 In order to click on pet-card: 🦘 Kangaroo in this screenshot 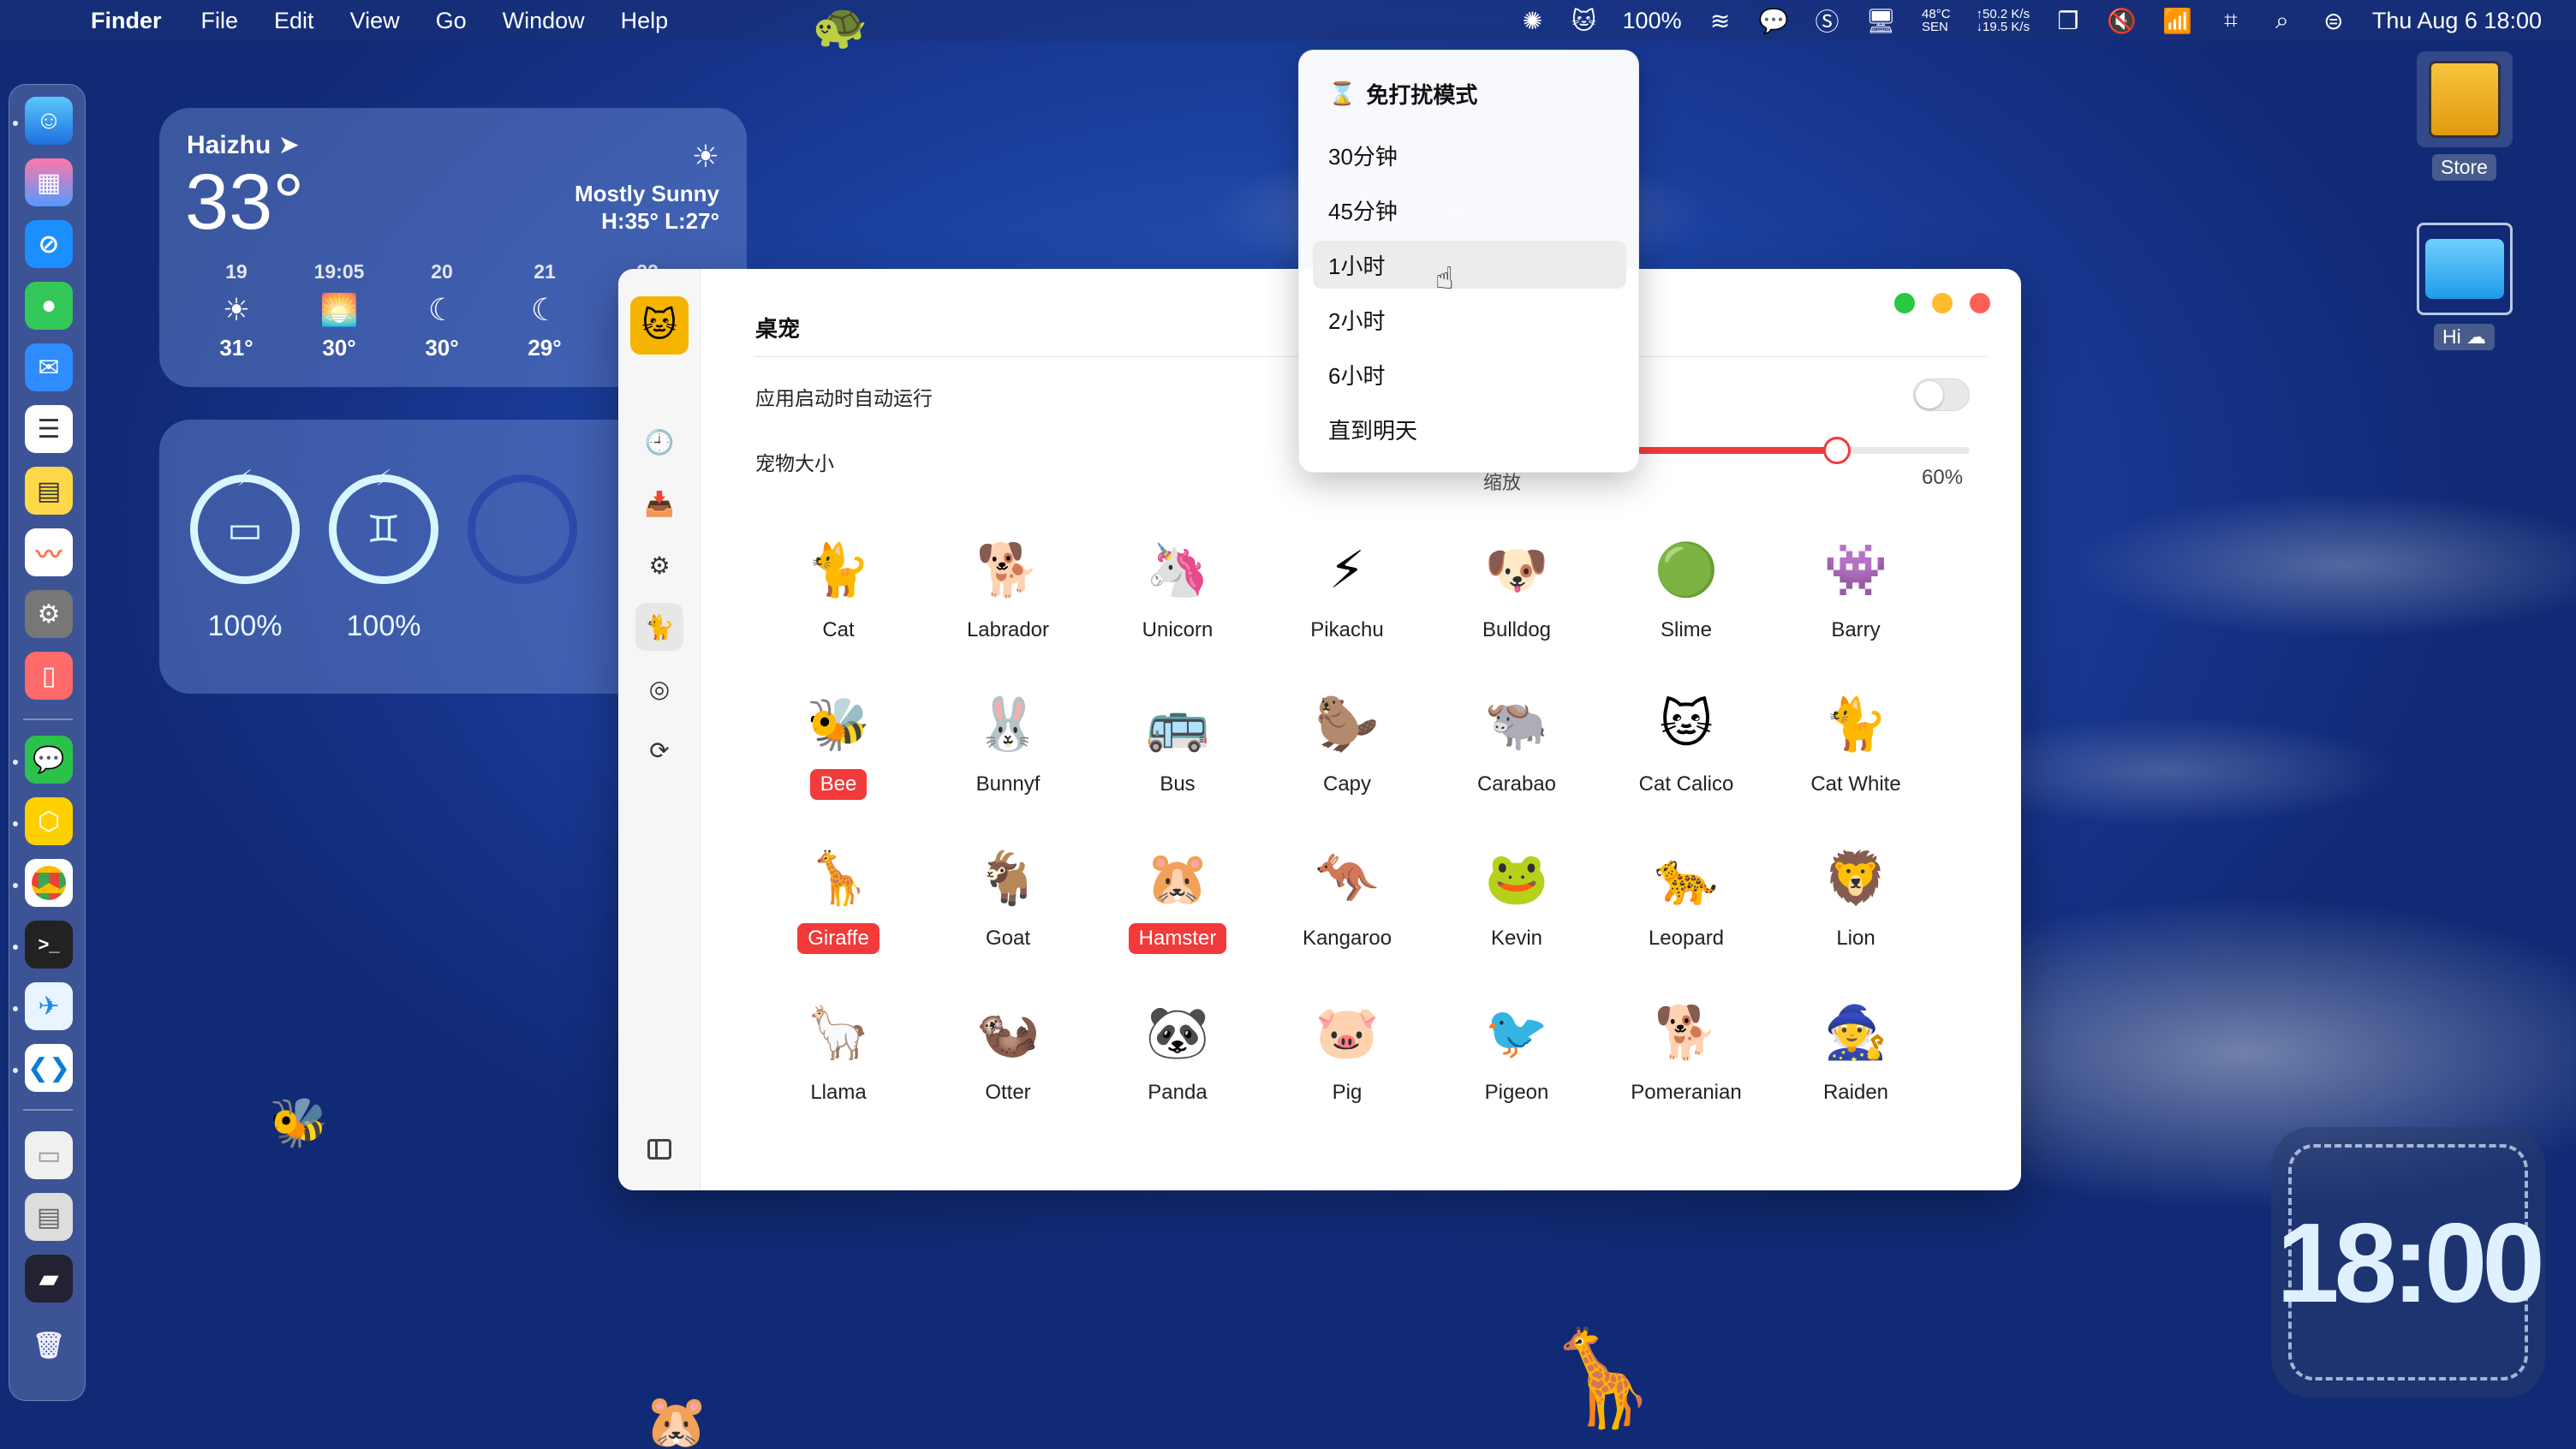, I will do `click(1347, 911)`.